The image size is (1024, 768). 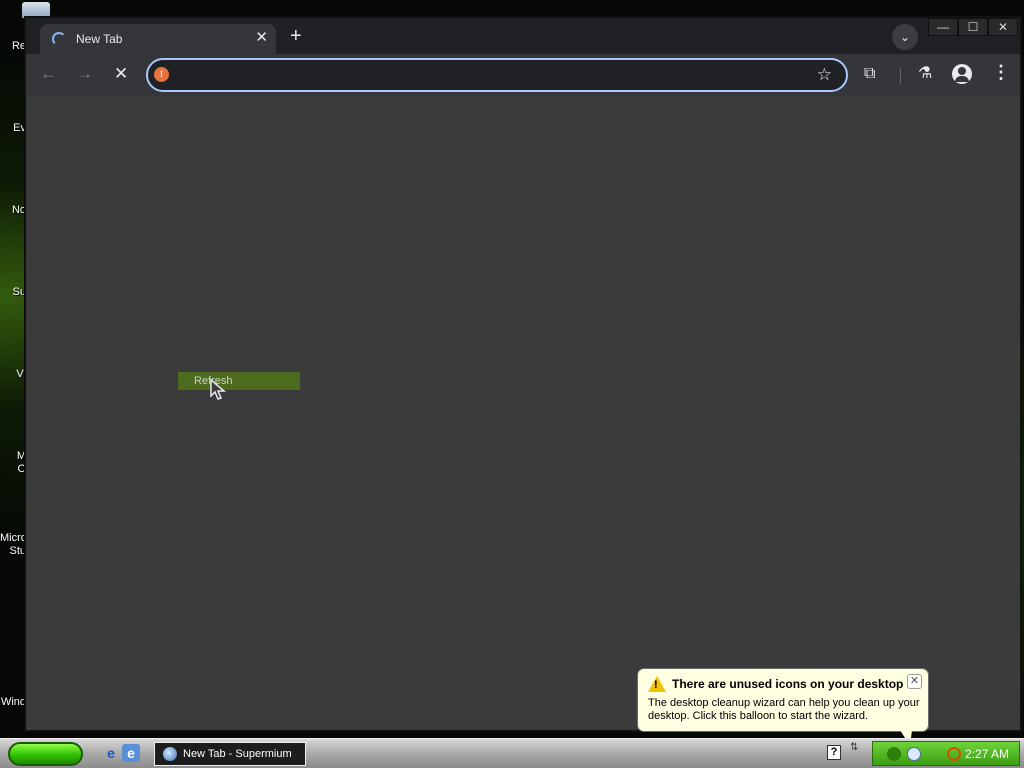 I want to click on desktop-icon-label: Su, so click(x=13, y=292).